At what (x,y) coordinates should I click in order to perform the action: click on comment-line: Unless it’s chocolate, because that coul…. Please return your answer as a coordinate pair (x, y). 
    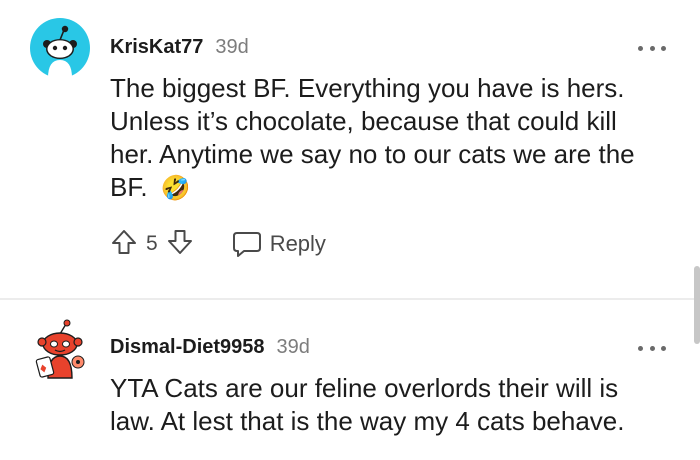
    Looking at the image, I should click on (363, 121).